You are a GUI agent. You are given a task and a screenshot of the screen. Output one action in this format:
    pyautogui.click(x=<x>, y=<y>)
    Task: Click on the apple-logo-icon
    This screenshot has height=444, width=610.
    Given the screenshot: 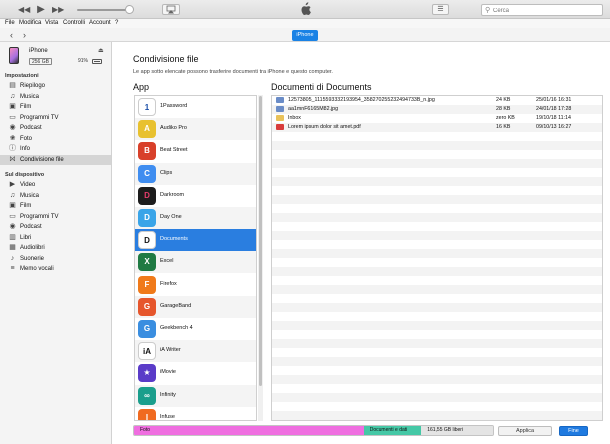 What is the action you would take?
    pyautogui.click(x=306, y=9)
    